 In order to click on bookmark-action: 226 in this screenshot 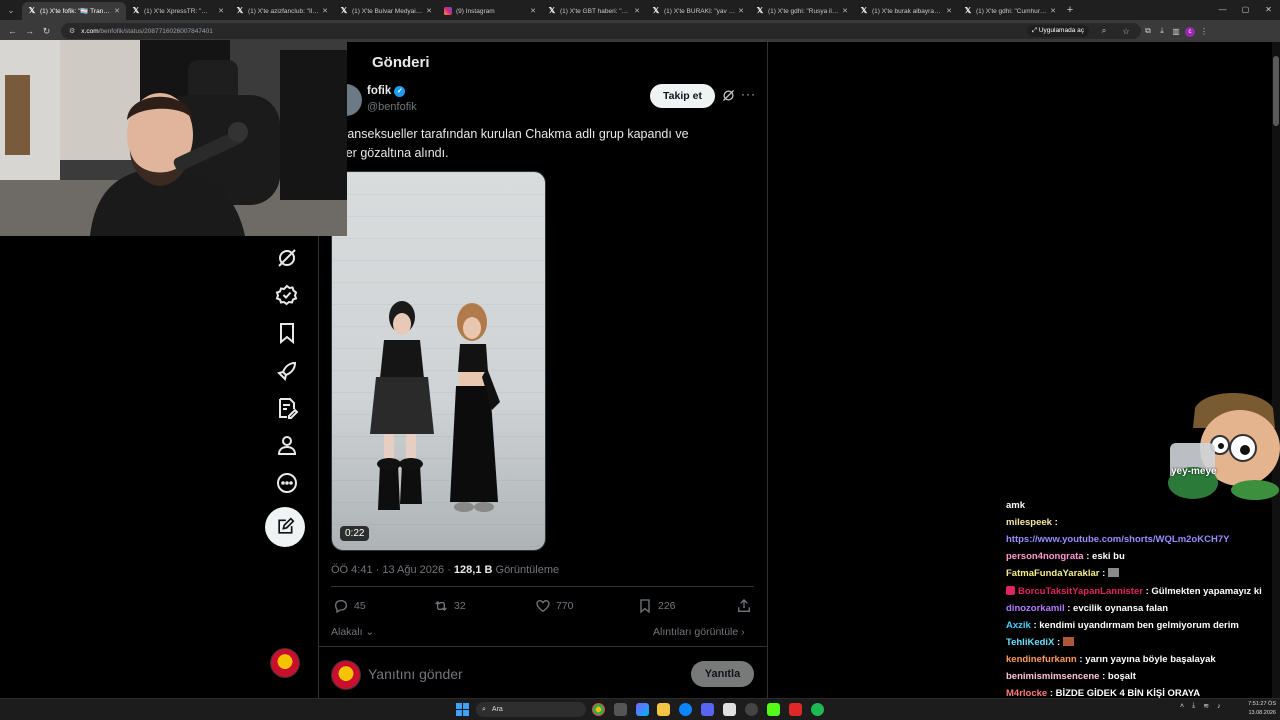, I will do `click(656, 606)`.